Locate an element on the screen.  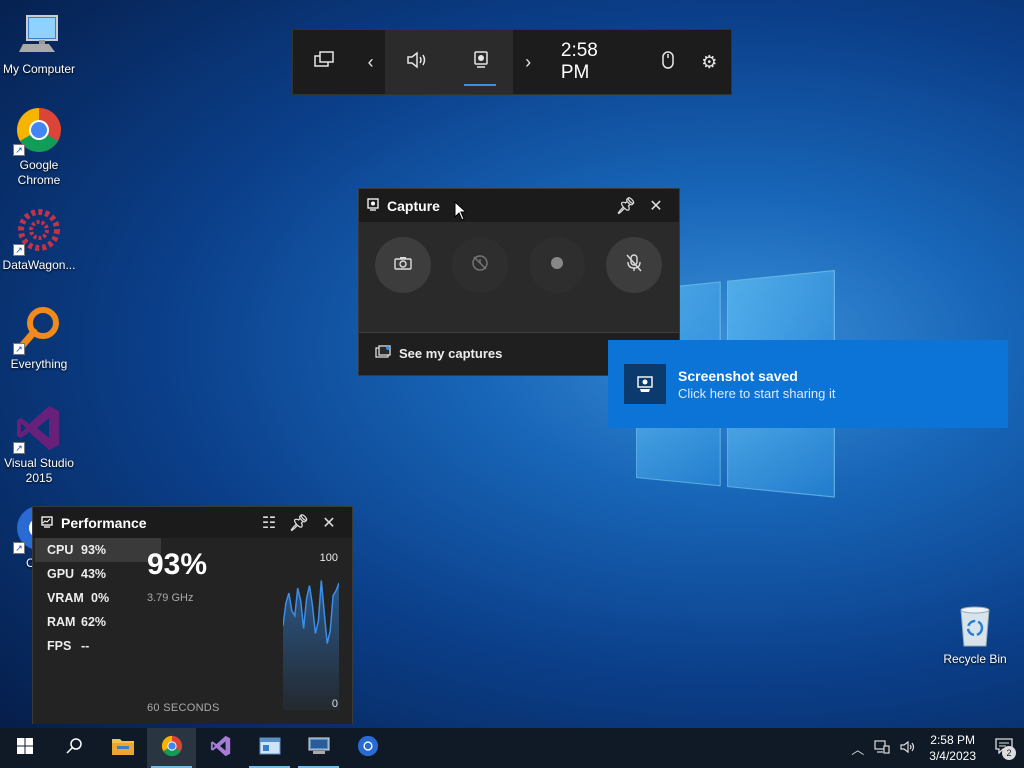
widget-menu-button is located at coordinates (324, 62).